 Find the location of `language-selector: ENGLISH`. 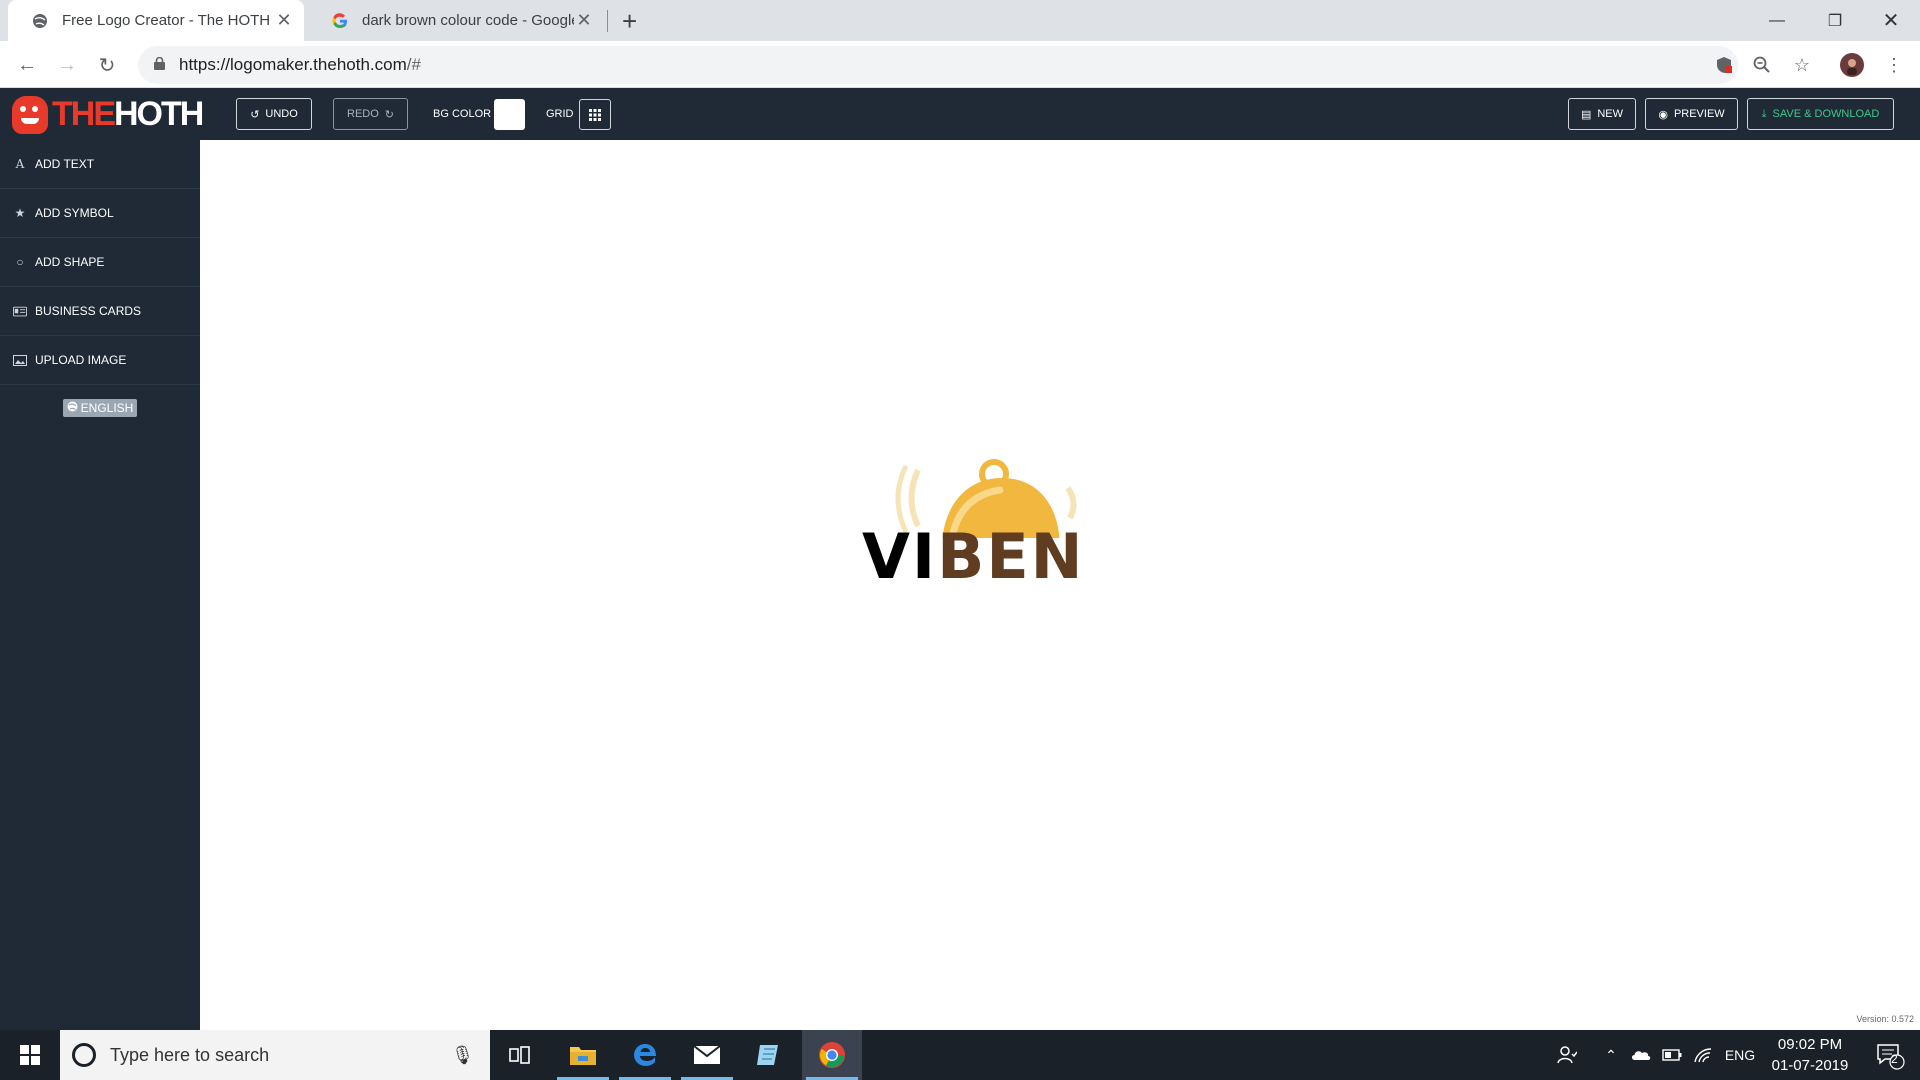

language-selector: ENGLISH is located at coordinates (100, 408).